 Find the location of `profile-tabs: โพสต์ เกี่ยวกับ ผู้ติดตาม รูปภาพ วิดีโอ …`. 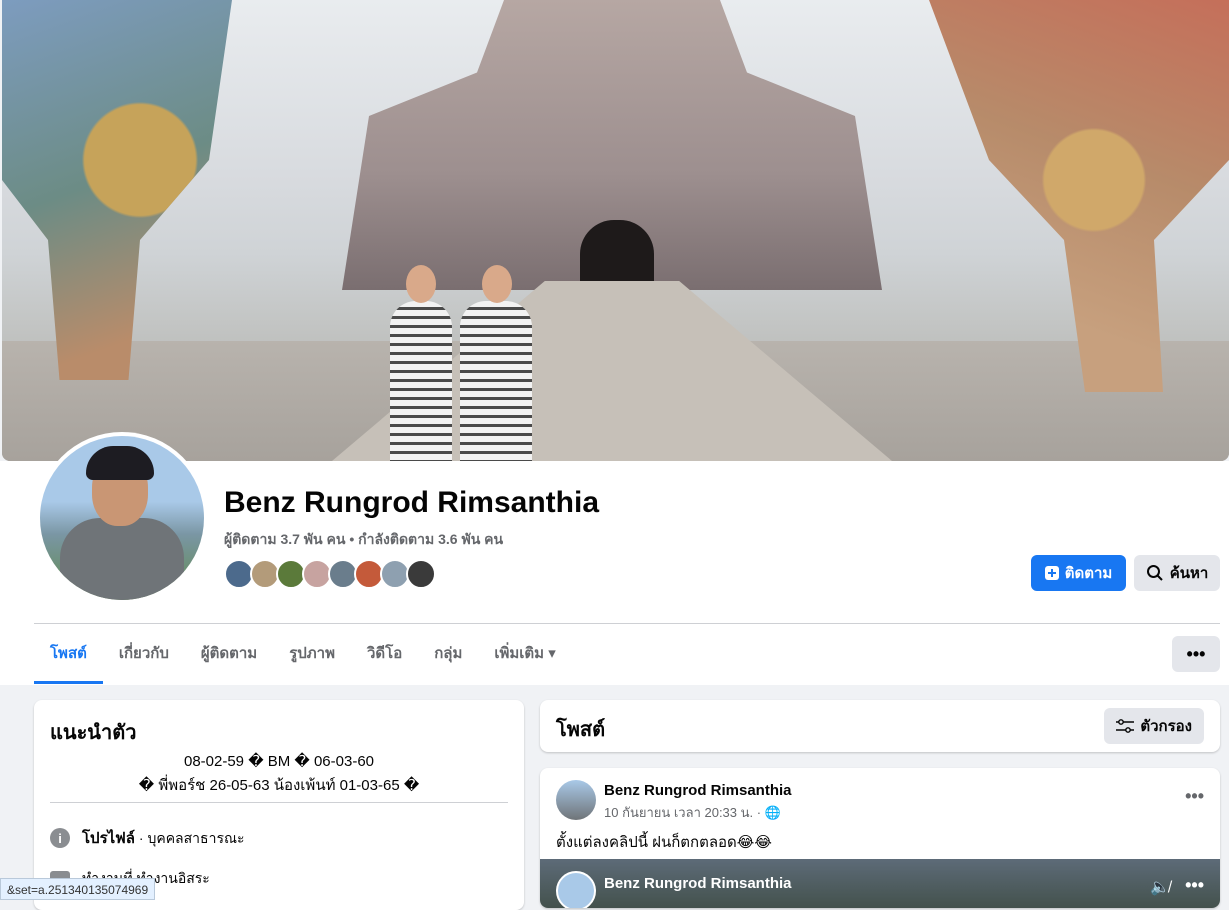

profile-tabs: โพสต์ เกี่ยวกับ ผู้ติดตาม รูปภาพ วิดีโอ … is located at coordinates (303, 654).